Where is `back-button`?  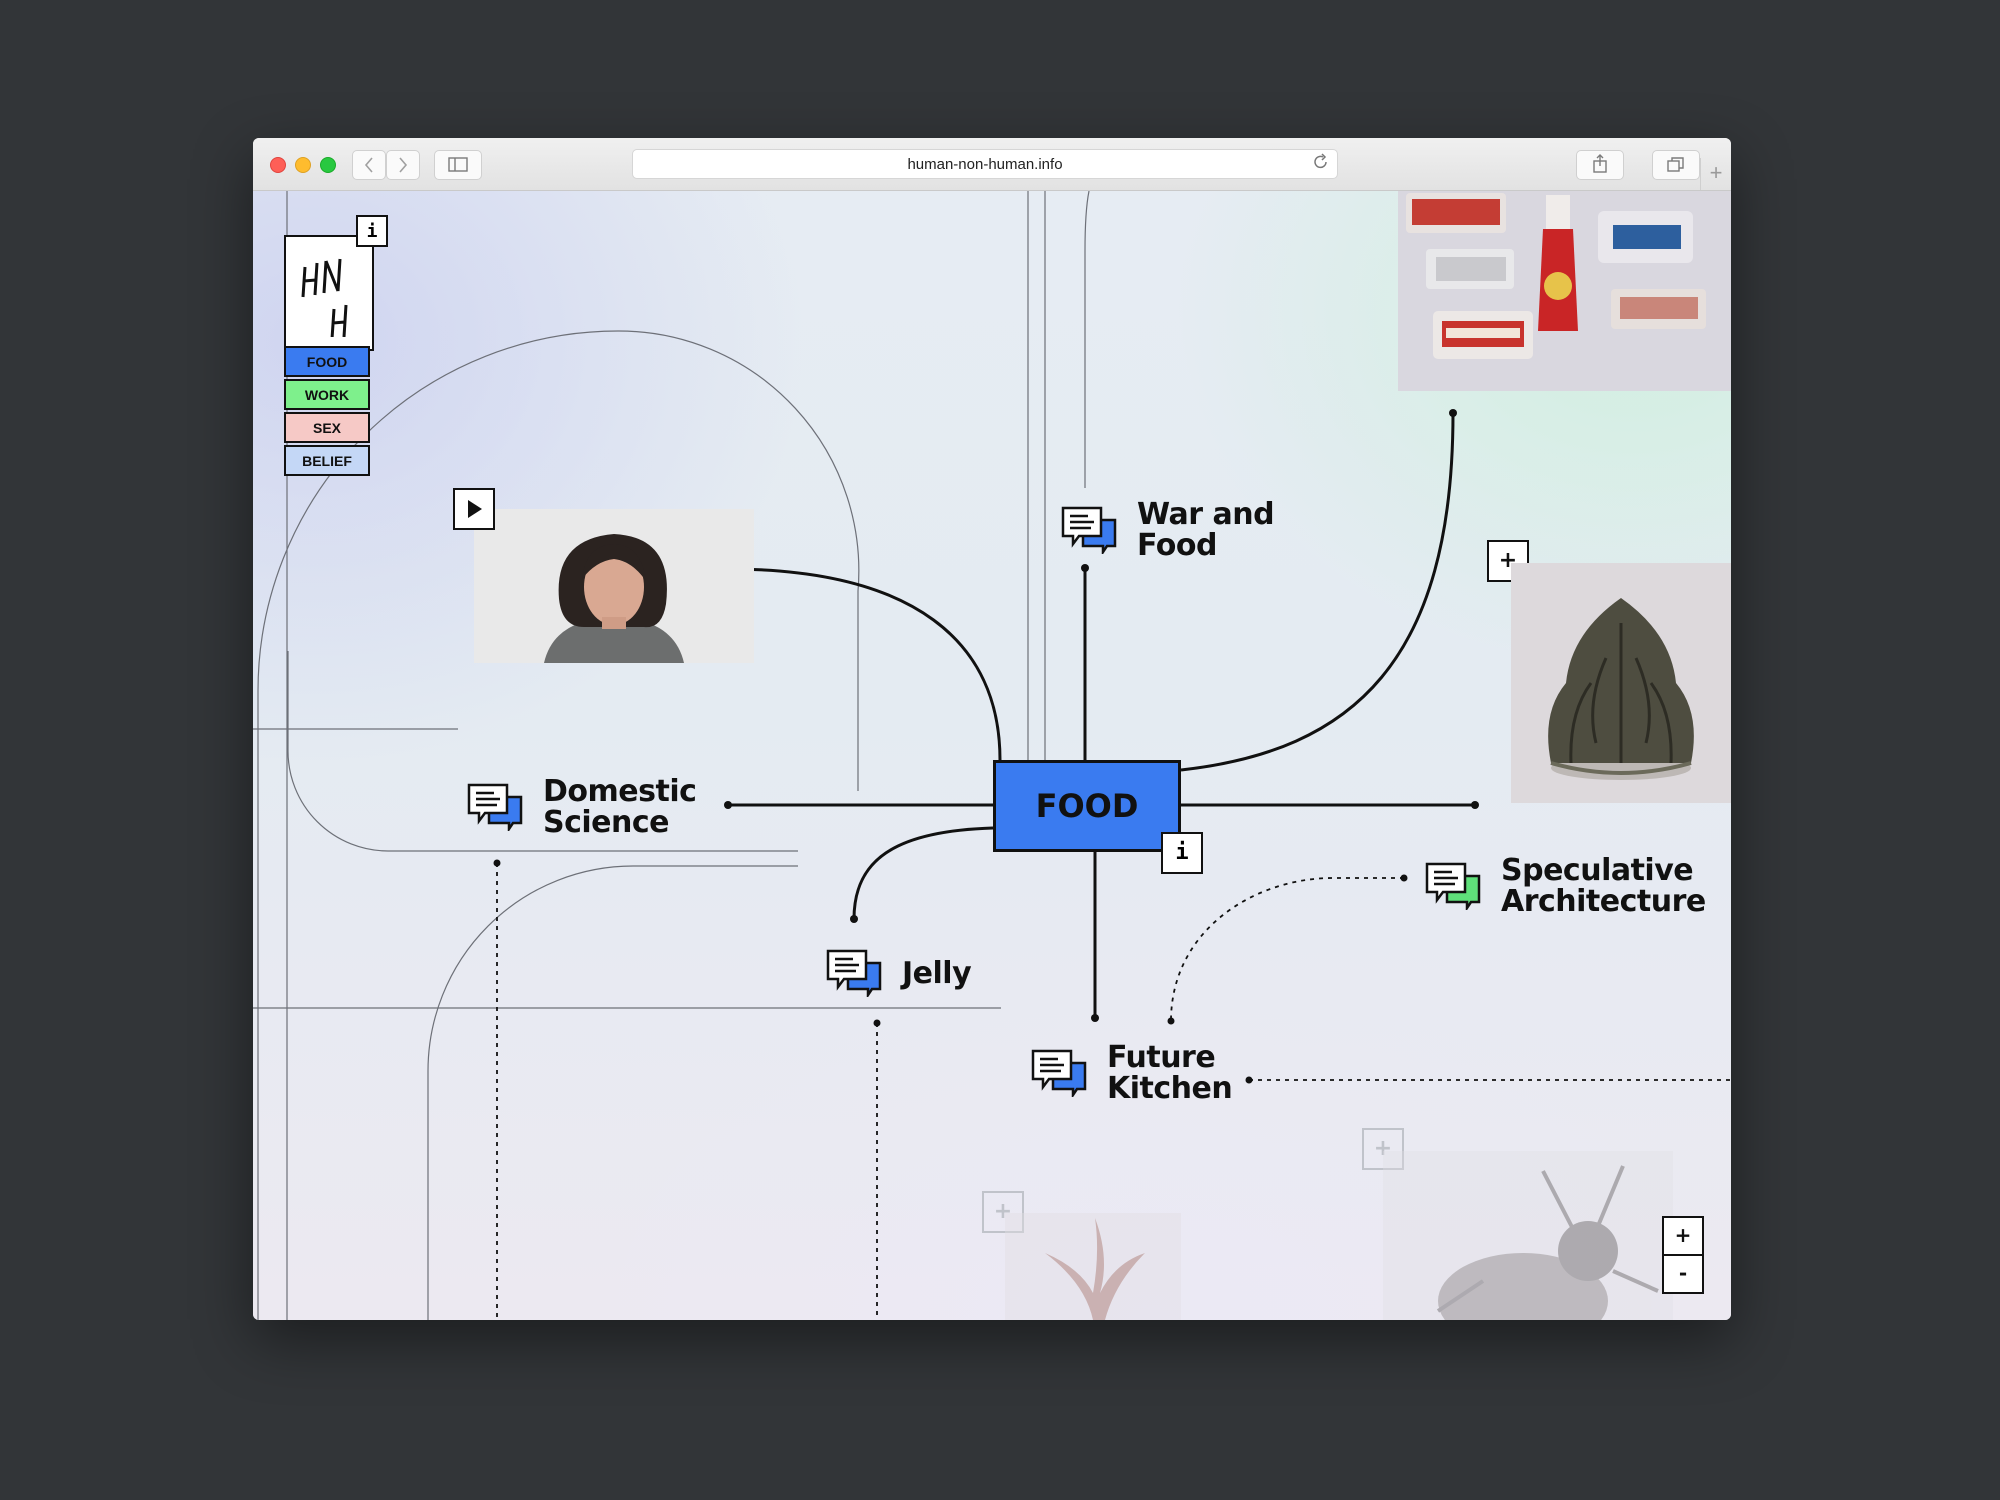
back-button is located at coordinates (369, 165).